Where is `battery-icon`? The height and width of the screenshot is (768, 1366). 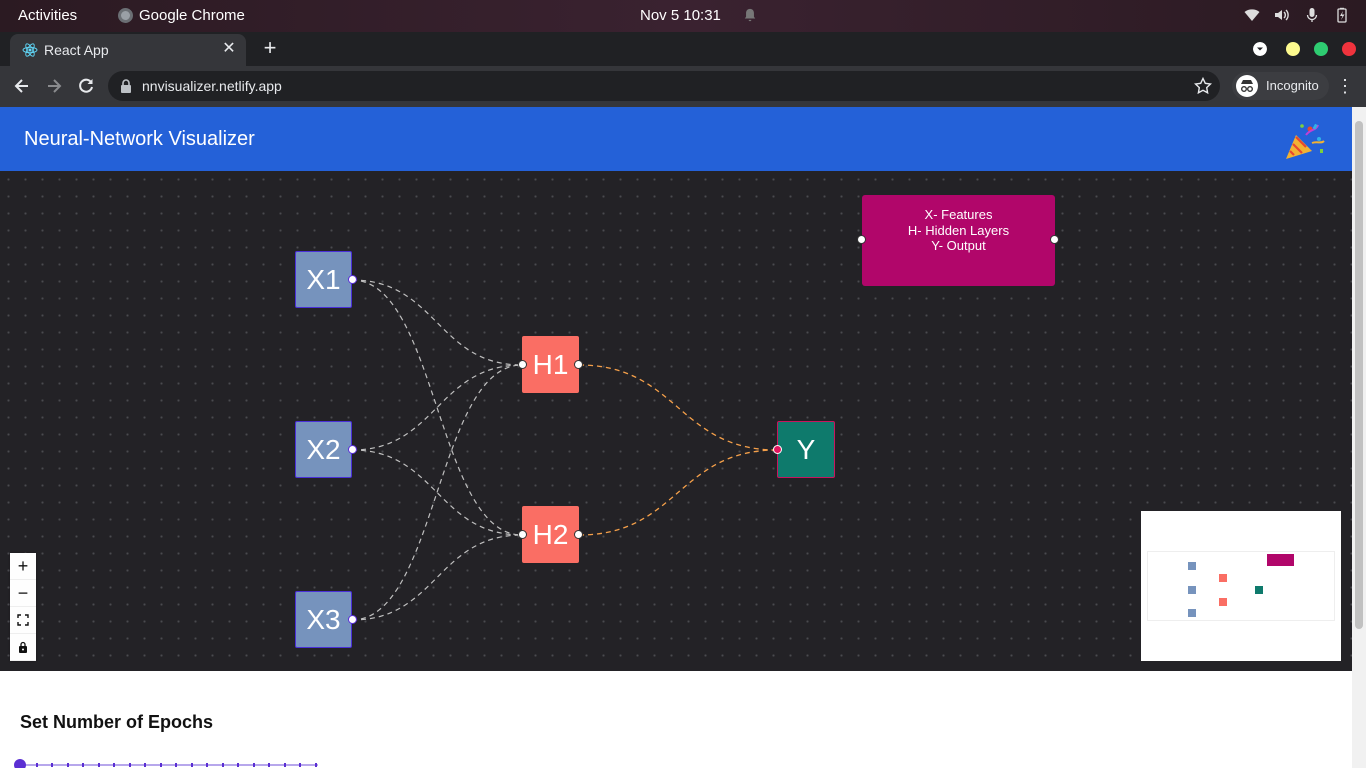 battery-icon is located at coordinates (1342, 15).